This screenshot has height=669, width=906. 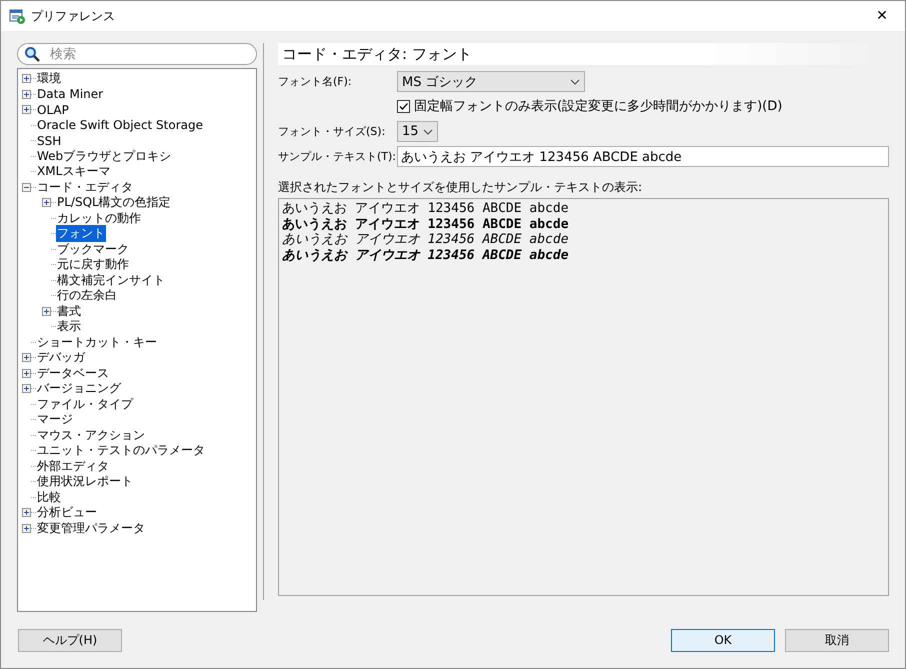 I want to click on tree-item: 行の左余白, so click(x=87, y=295).